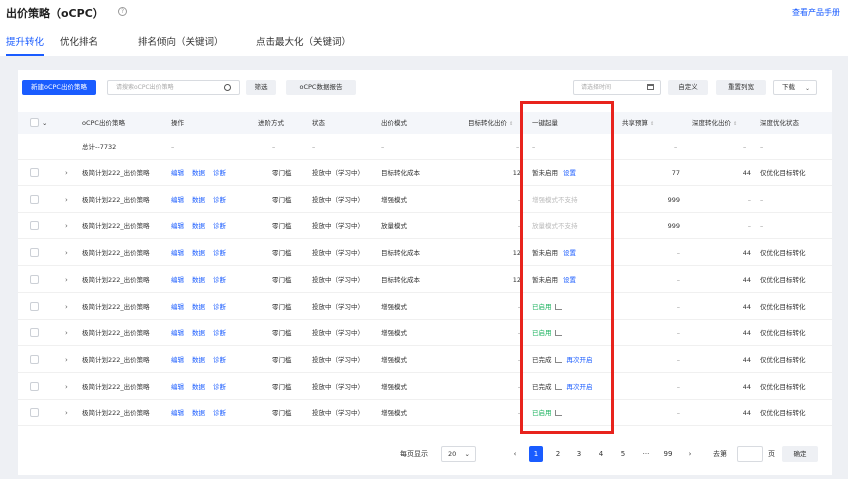  What do you see at coordinates (690, 454) in the screenshot?
I see `next-page-button: ›` at bounding box center [690, 454].